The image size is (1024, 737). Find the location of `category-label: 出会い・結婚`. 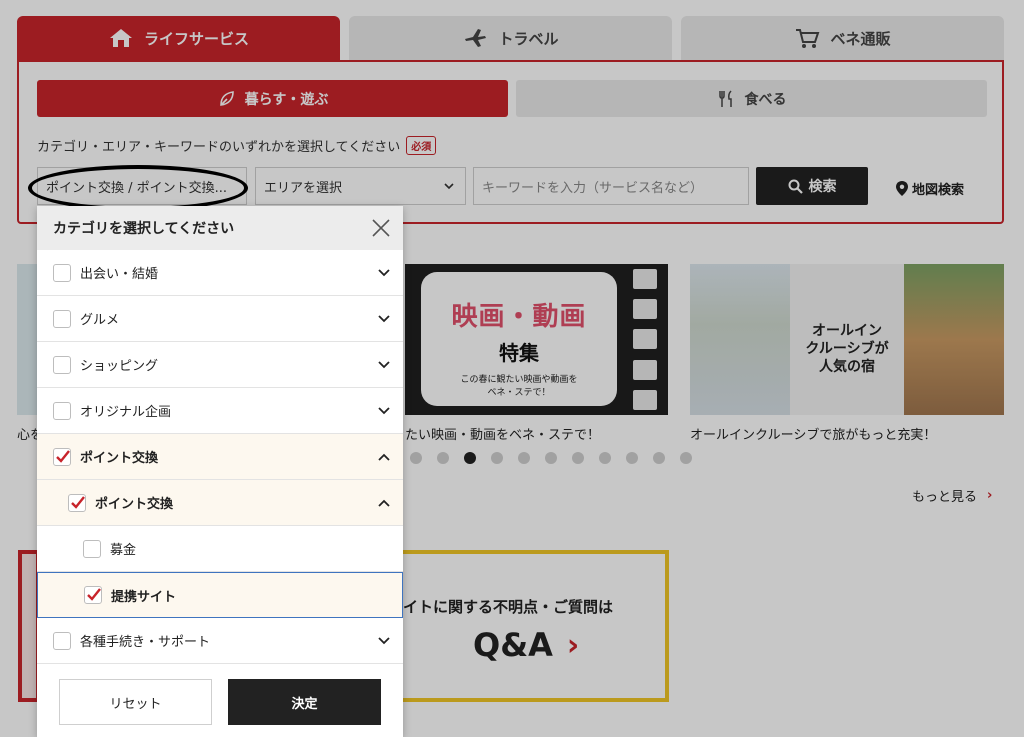

category-label: 出会い・結婚 is located at coordinates (119, 274).